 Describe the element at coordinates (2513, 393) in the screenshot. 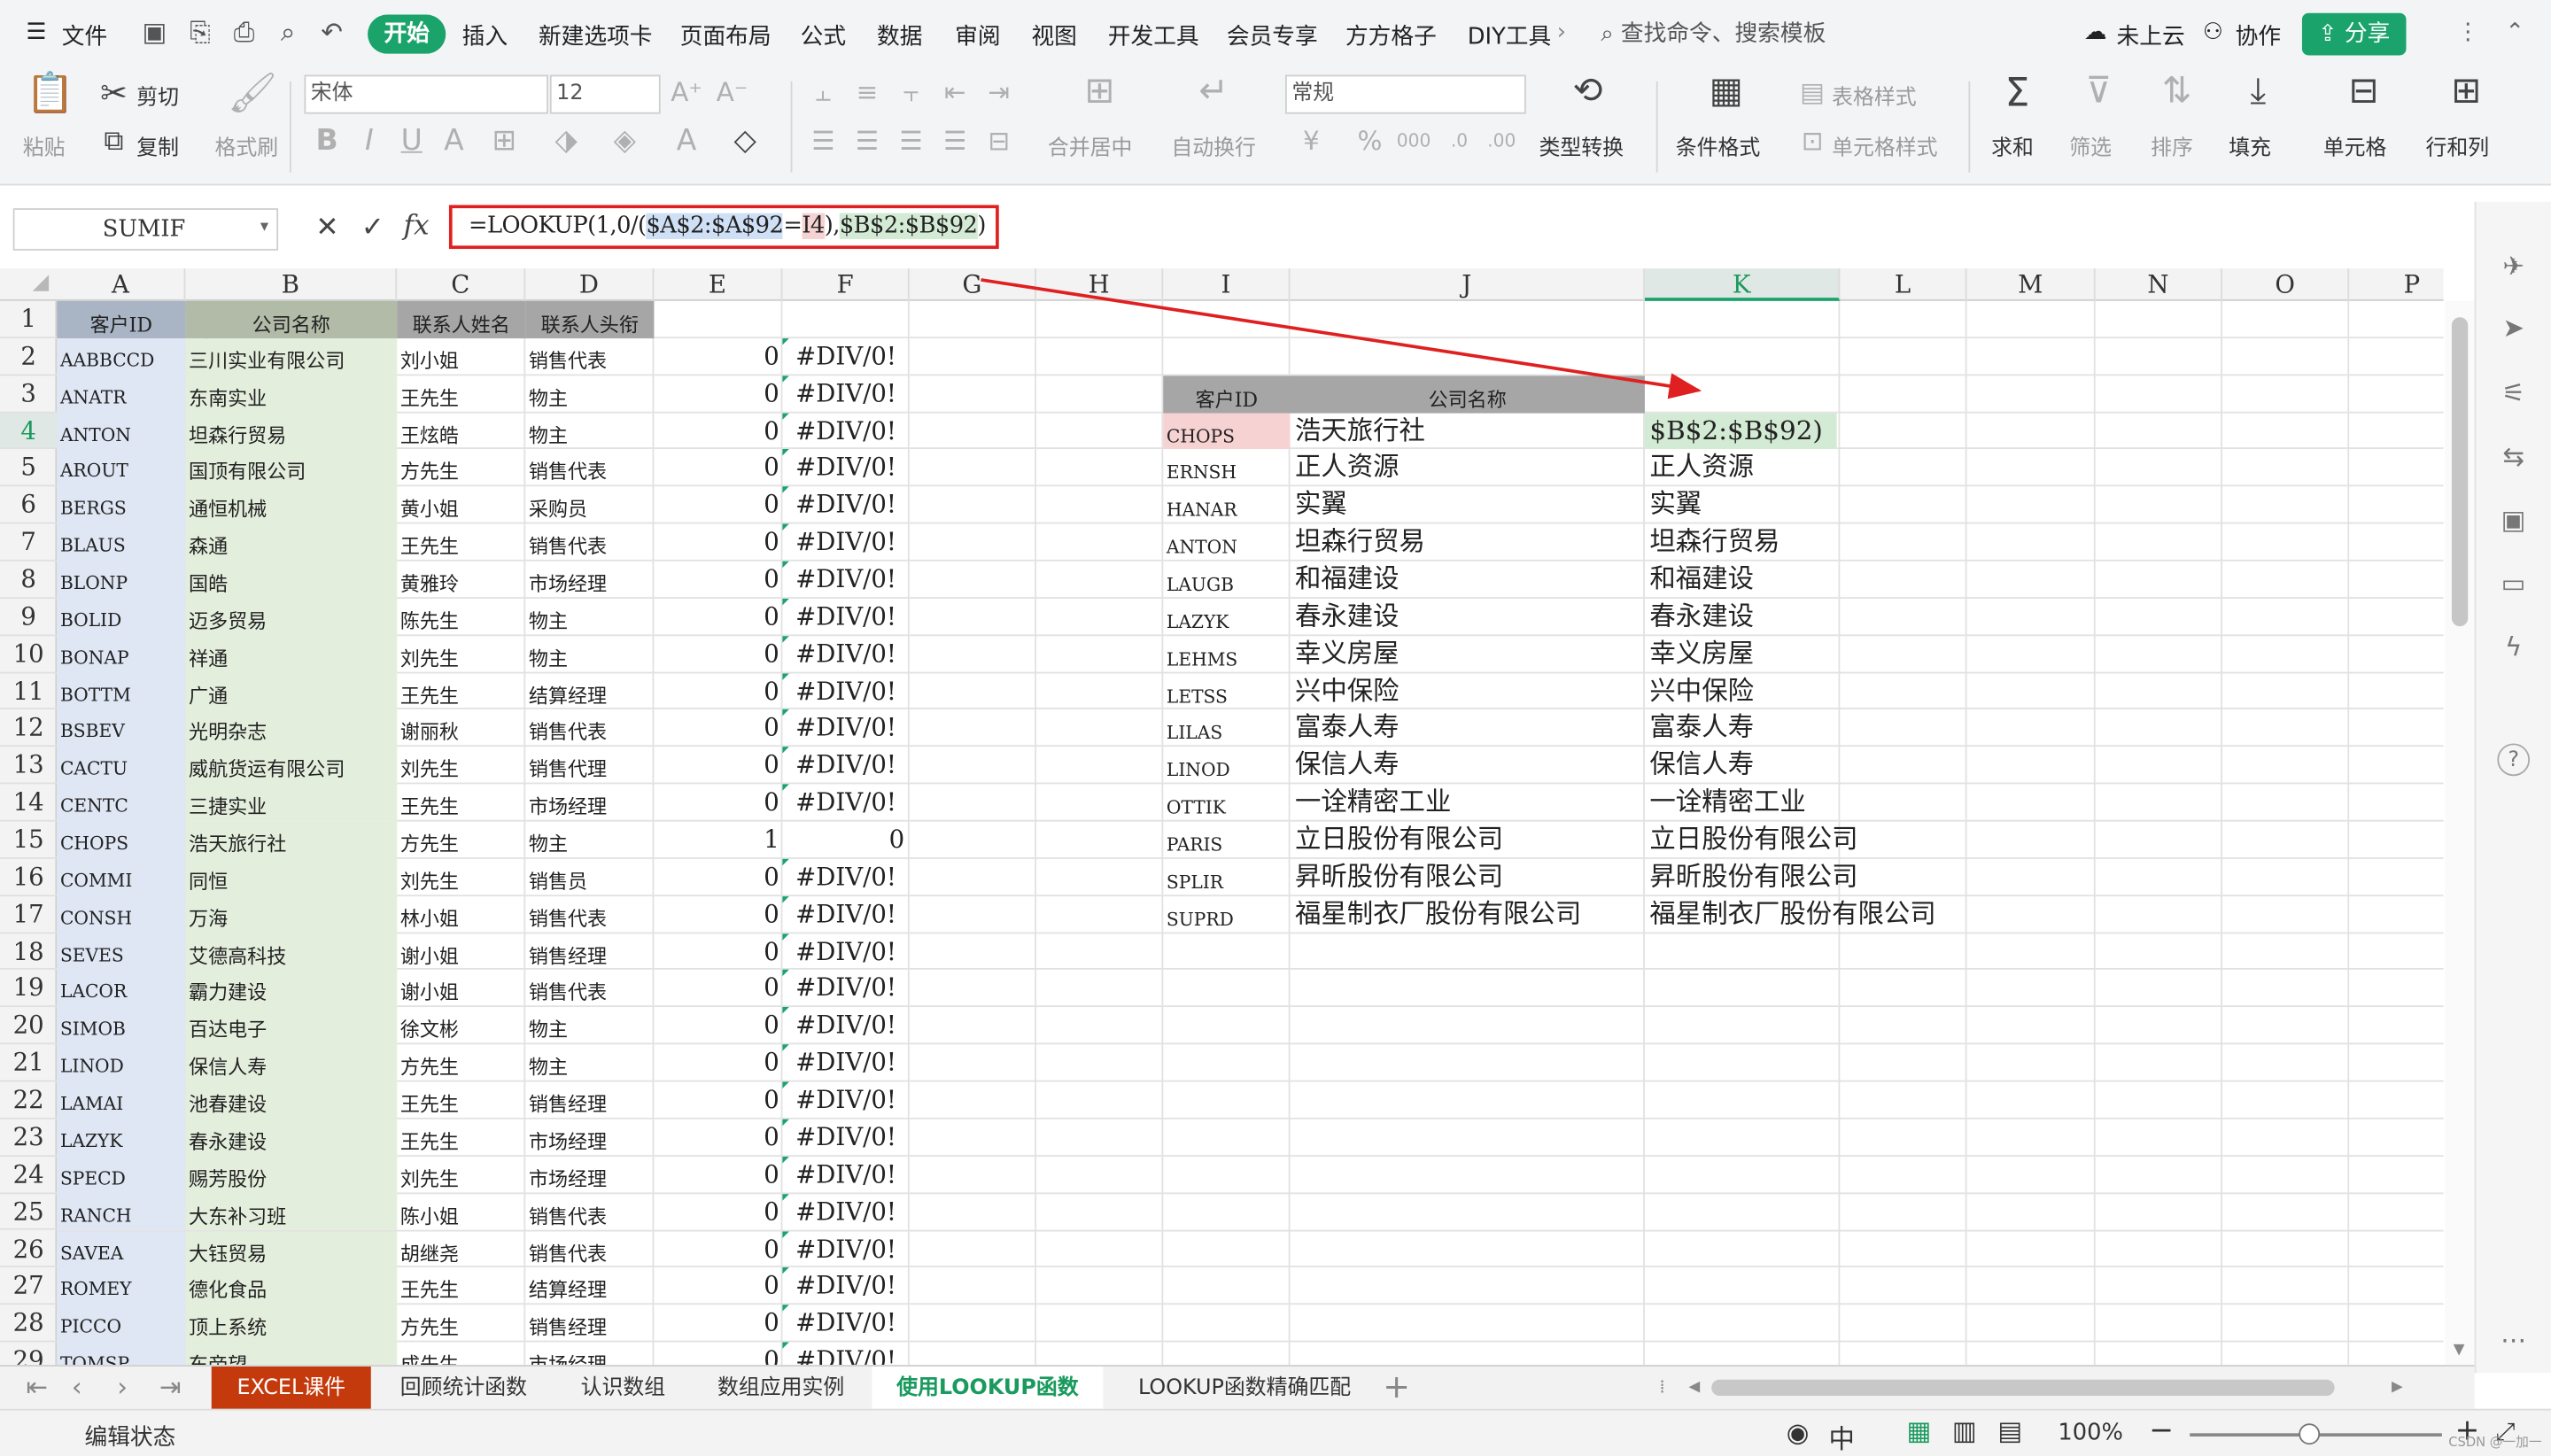

I see `adjust-icon: ⚟` at that location.